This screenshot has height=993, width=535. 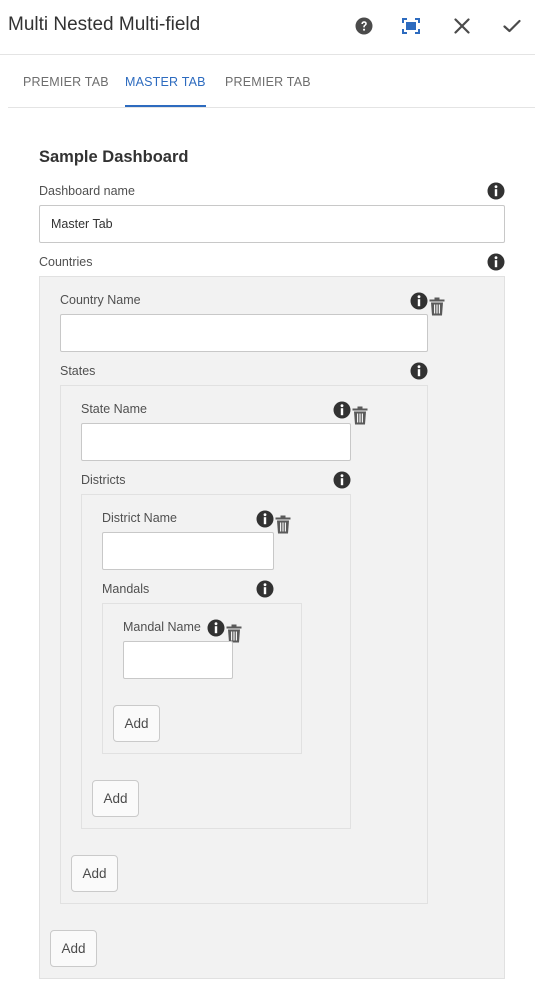 I want to click on help-button, so click(x=364, y=26).